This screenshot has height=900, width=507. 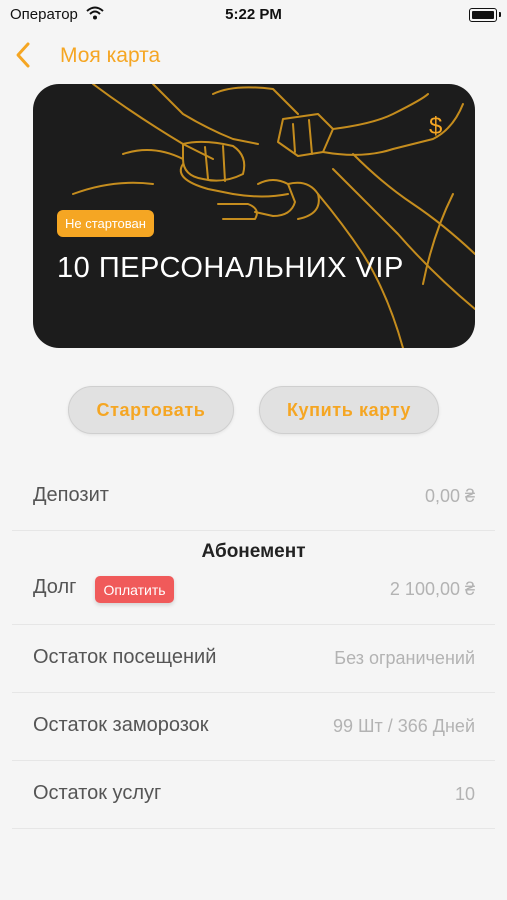 I want to click on dollar-icon: $, so click(x=435, y=126).